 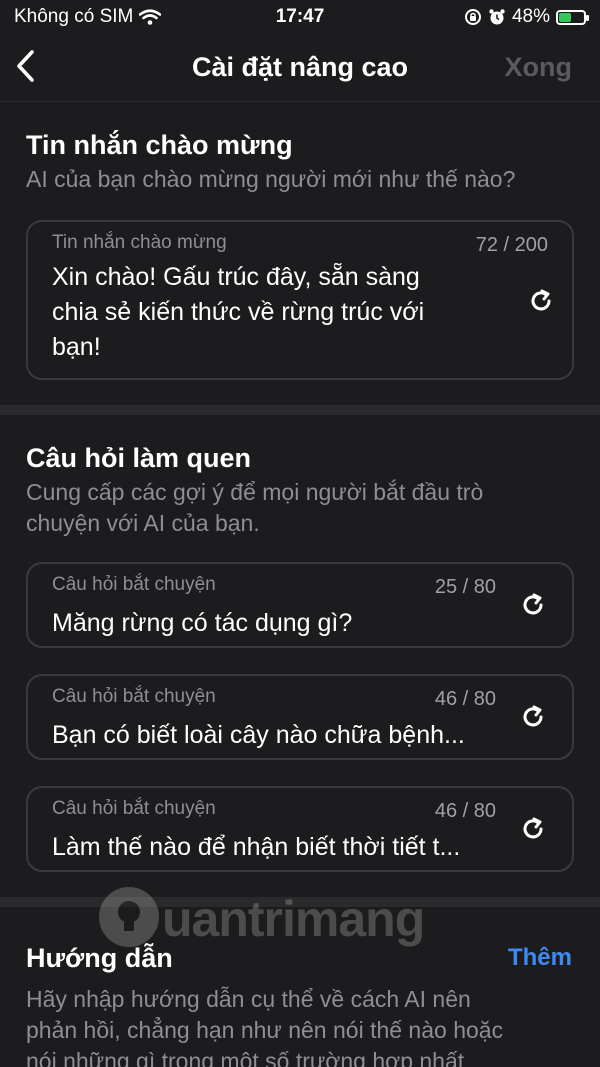 What do you see at coordinates (300, 68) in the screenshot?
I see `navigation-bar: Cài đặt nâng cao Xong` at bounding box center [300, 68].